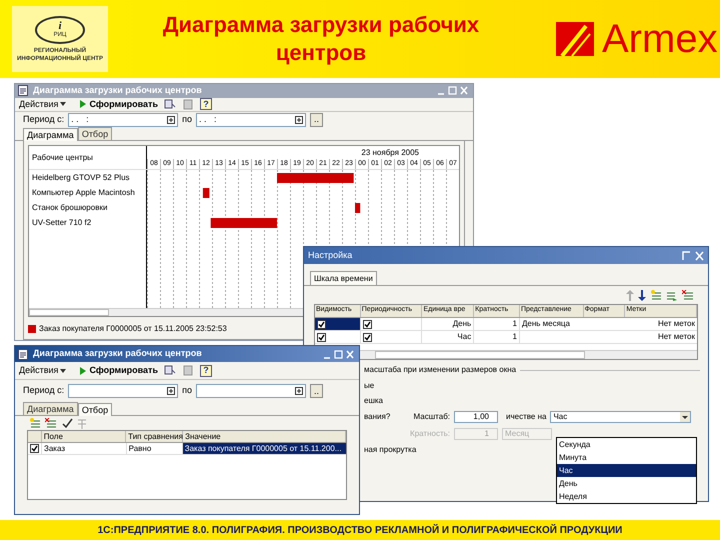 The height and width of the screenshot is (540, 720). What do you see at coordinates (155, 436) in the screenshot?
I see `column-header: Тип сравнения` at bounding box center [155, 436].